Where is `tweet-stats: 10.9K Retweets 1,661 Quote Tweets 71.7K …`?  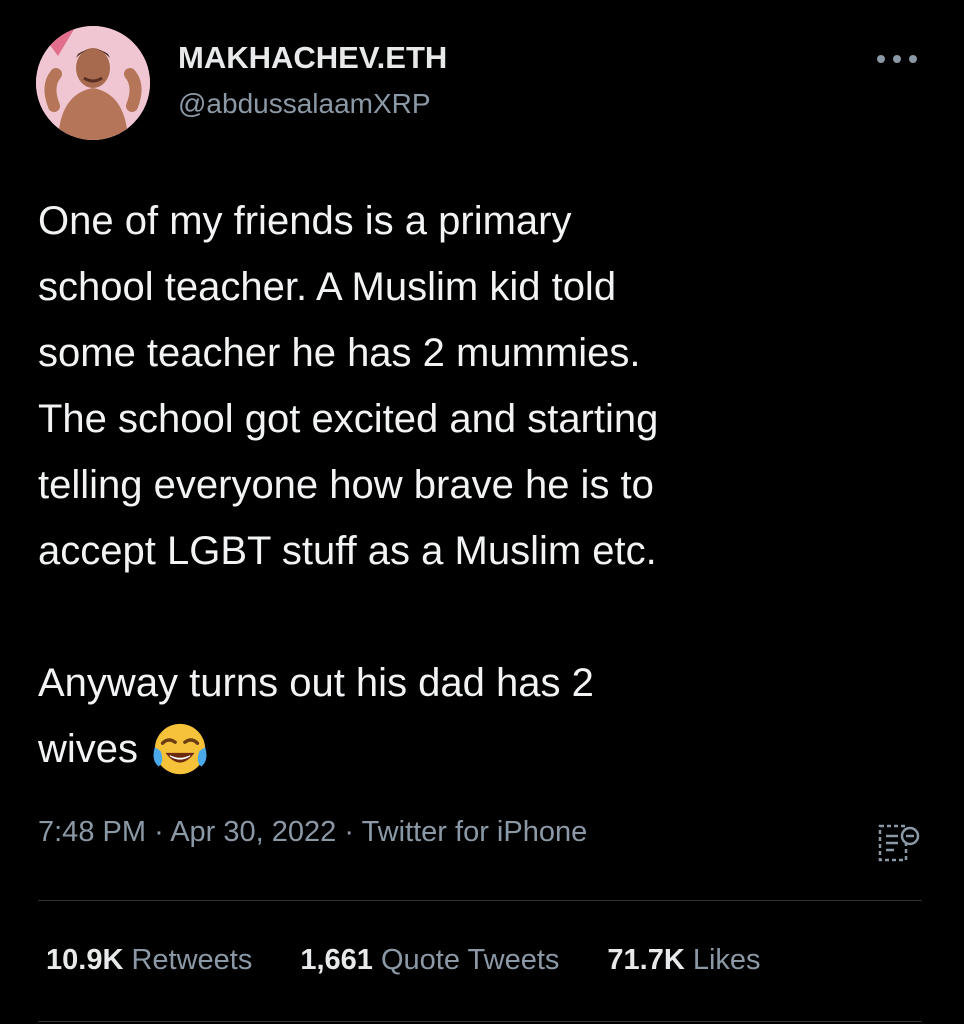
tweet-stats: 10.9K Retweets 1,661 Quote Tweets 71.7K … is located at coordinates (427, 960).